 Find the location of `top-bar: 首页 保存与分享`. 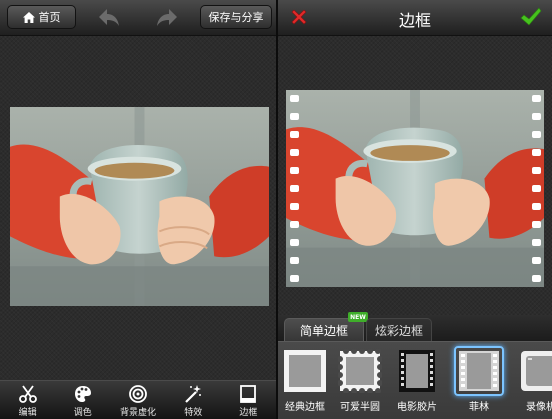

top-bar: 首页 保存与分享 is located at coordinates (138, 18).